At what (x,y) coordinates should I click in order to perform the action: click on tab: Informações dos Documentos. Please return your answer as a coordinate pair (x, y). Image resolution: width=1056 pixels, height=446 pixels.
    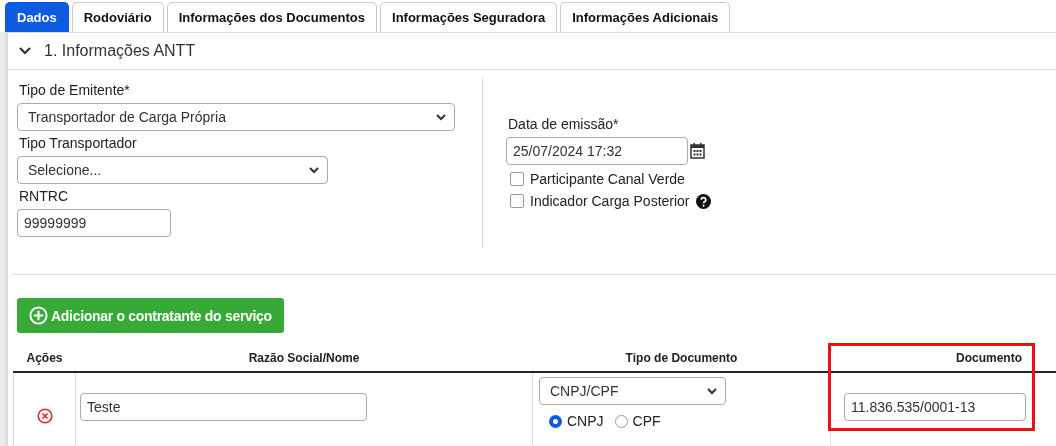
    Looking at the image, I should click on (271, 17).